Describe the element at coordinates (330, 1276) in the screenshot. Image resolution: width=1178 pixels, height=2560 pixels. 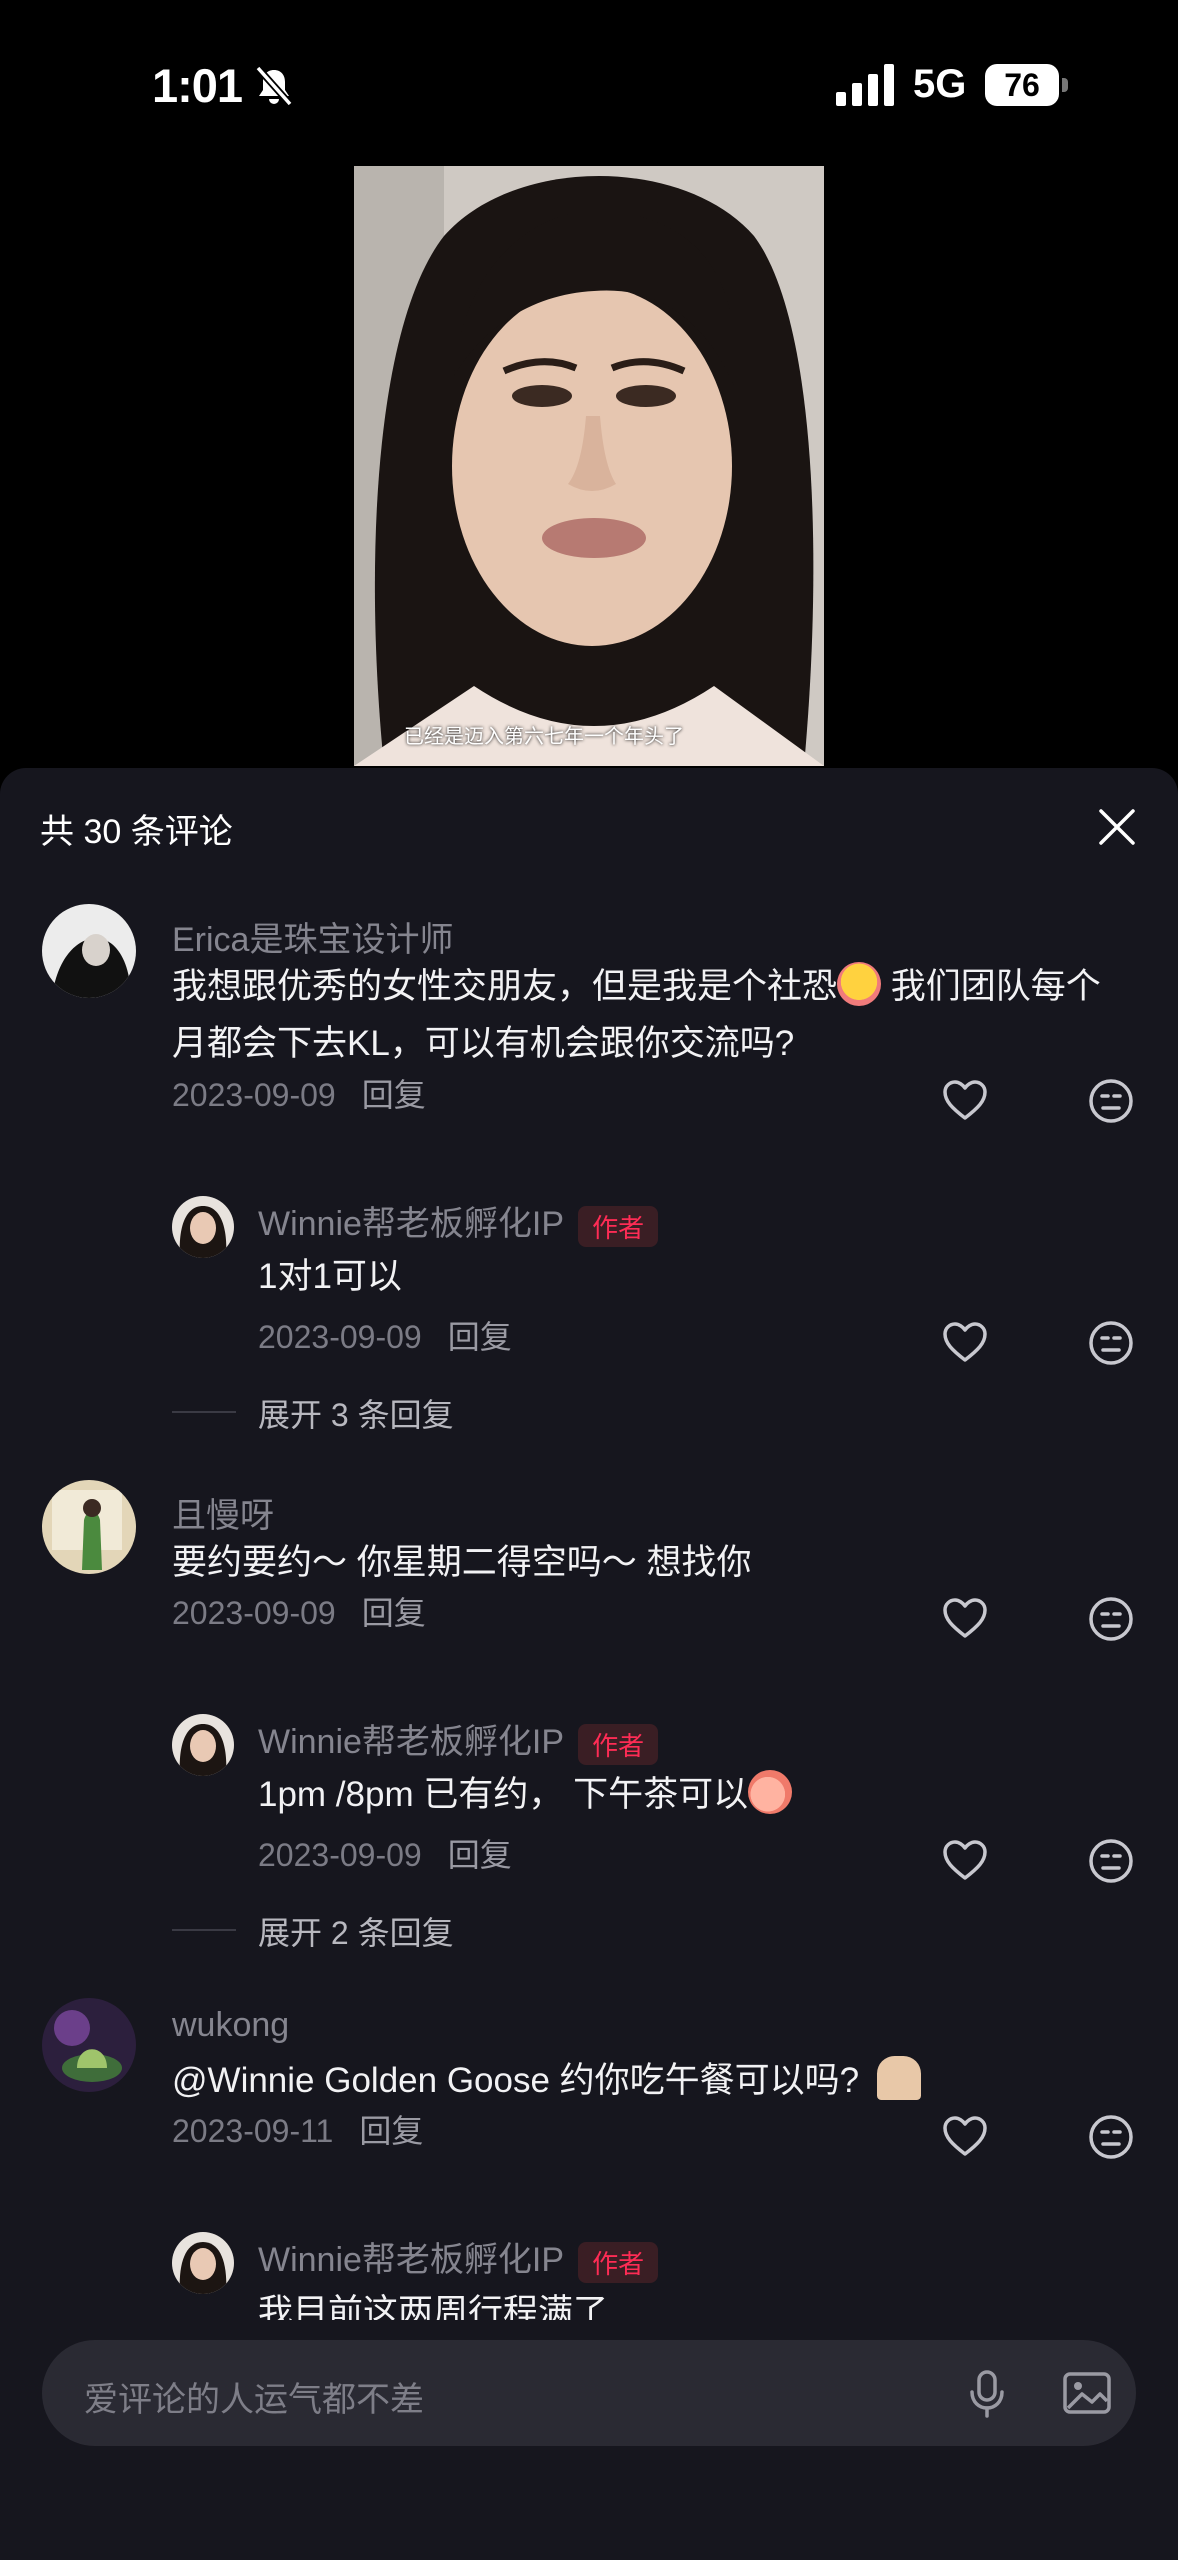
I see `reply-text: 1对1可以` at that location.